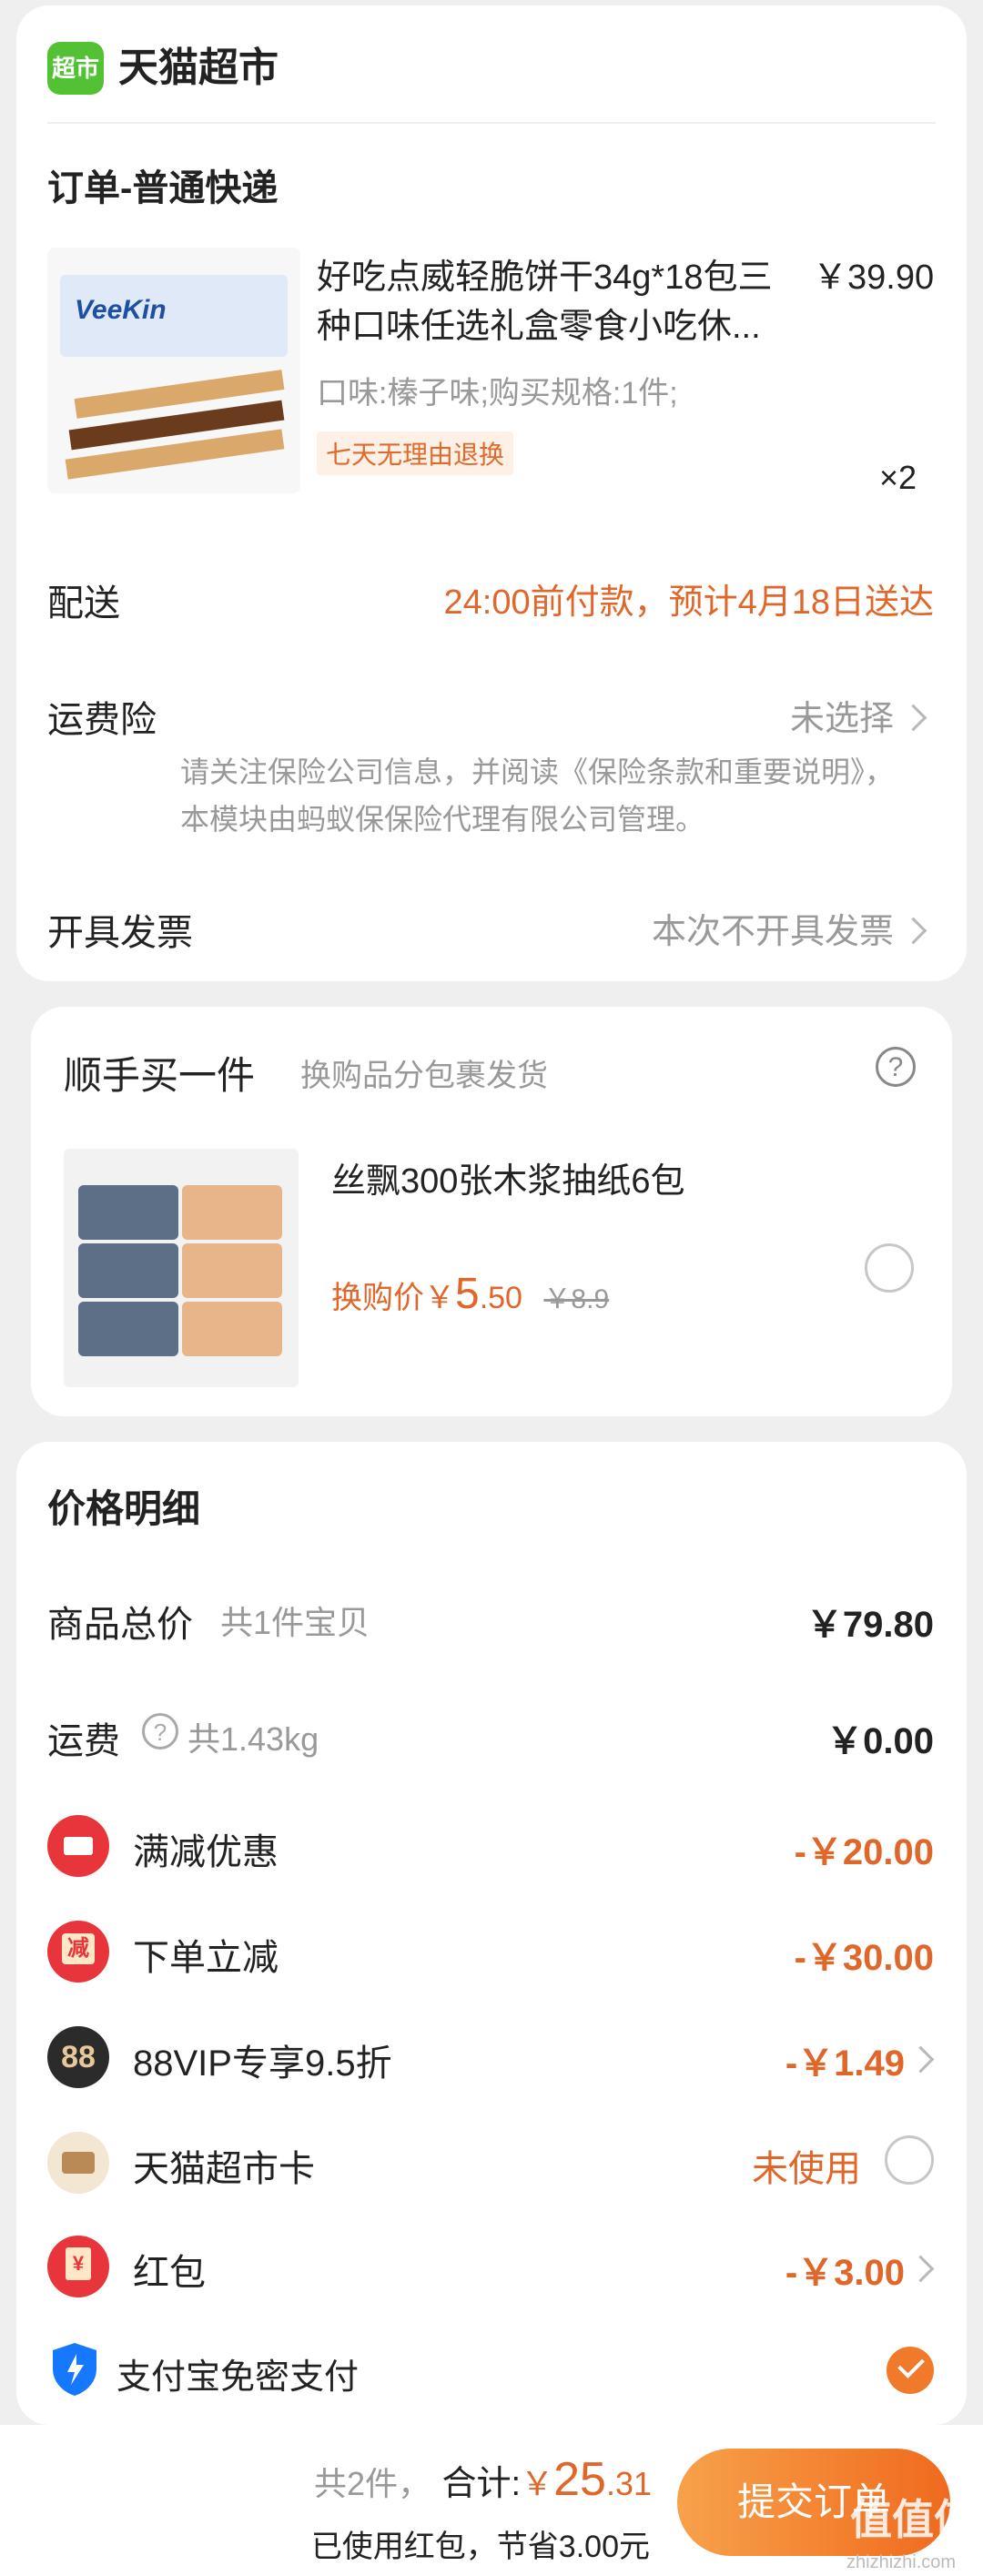 The height and width of the screenshot is (2576, 983). What do you see at coordinates (898, 478) in the screenshot?
I see `product-qty: ×2` at bounding box center [898, 478].